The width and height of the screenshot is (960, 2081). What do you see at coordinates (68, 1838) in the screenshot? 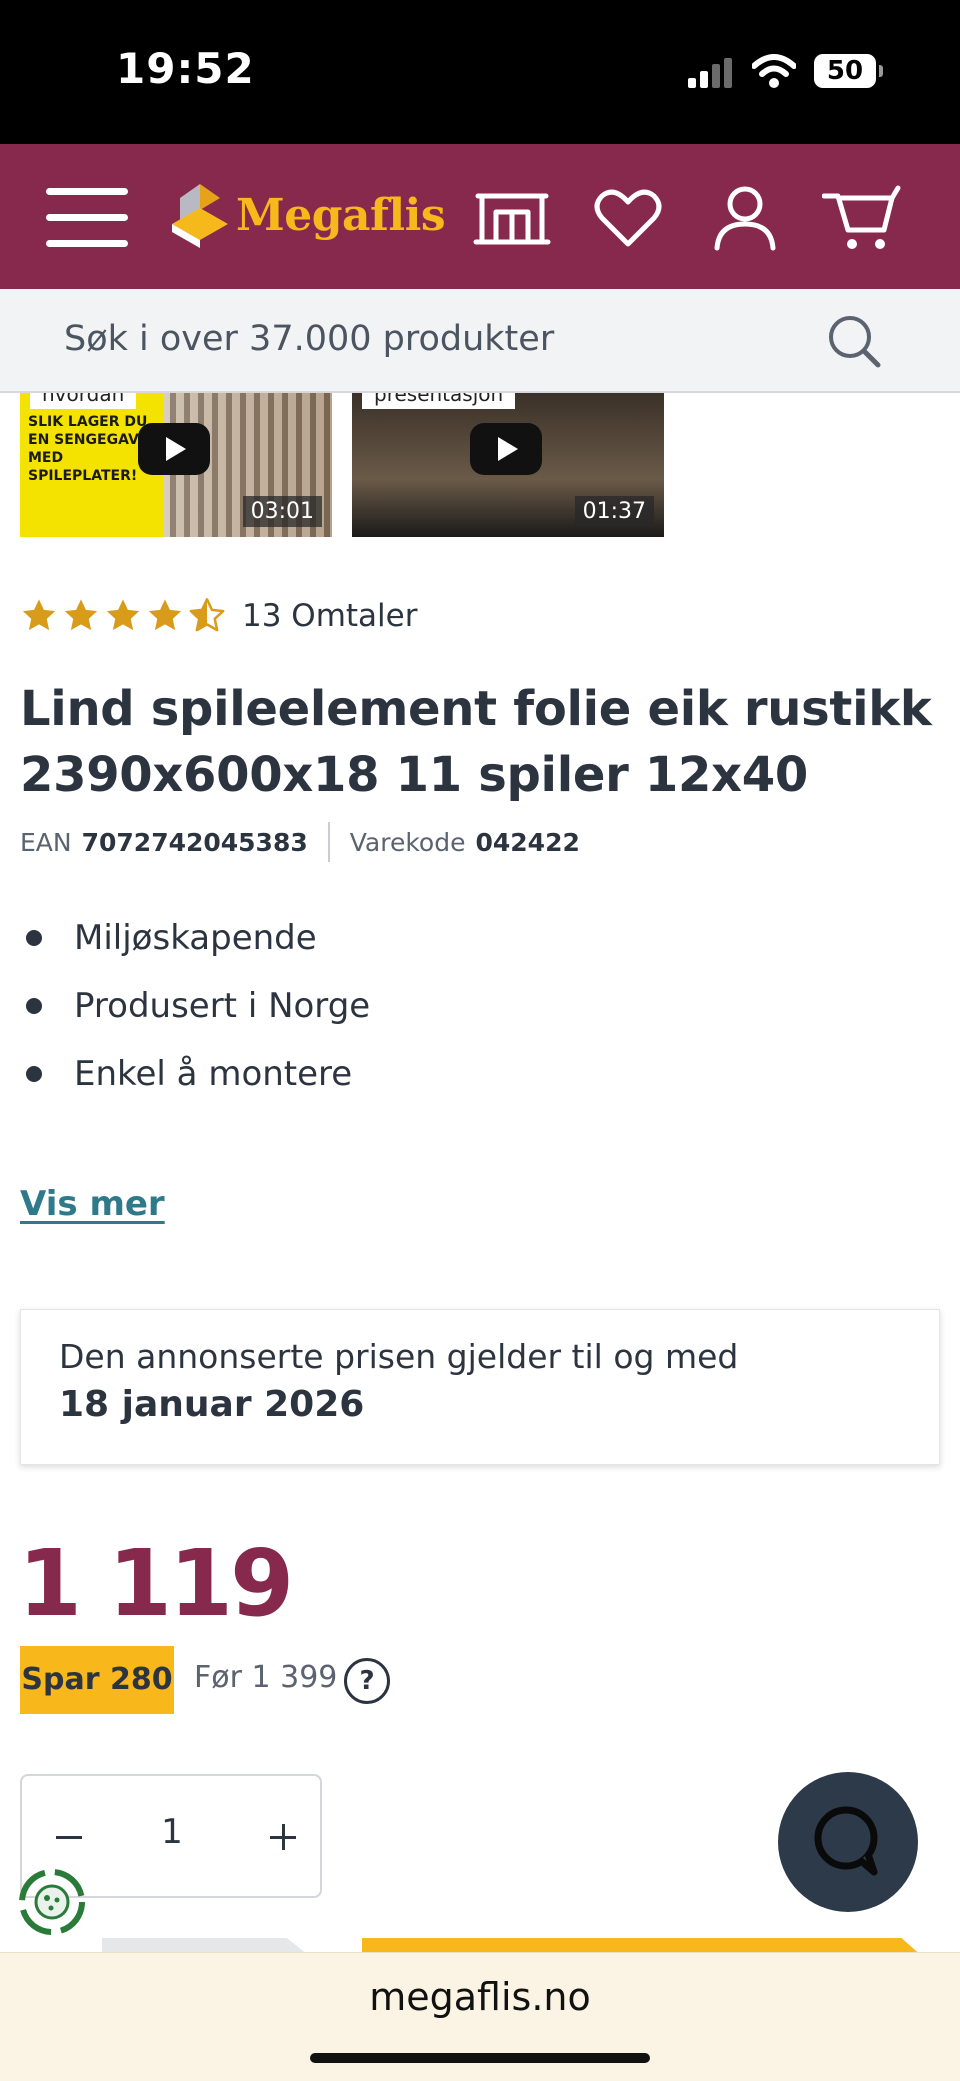
I see `decrease-quantity-button` at bounding box center [68, 1838].